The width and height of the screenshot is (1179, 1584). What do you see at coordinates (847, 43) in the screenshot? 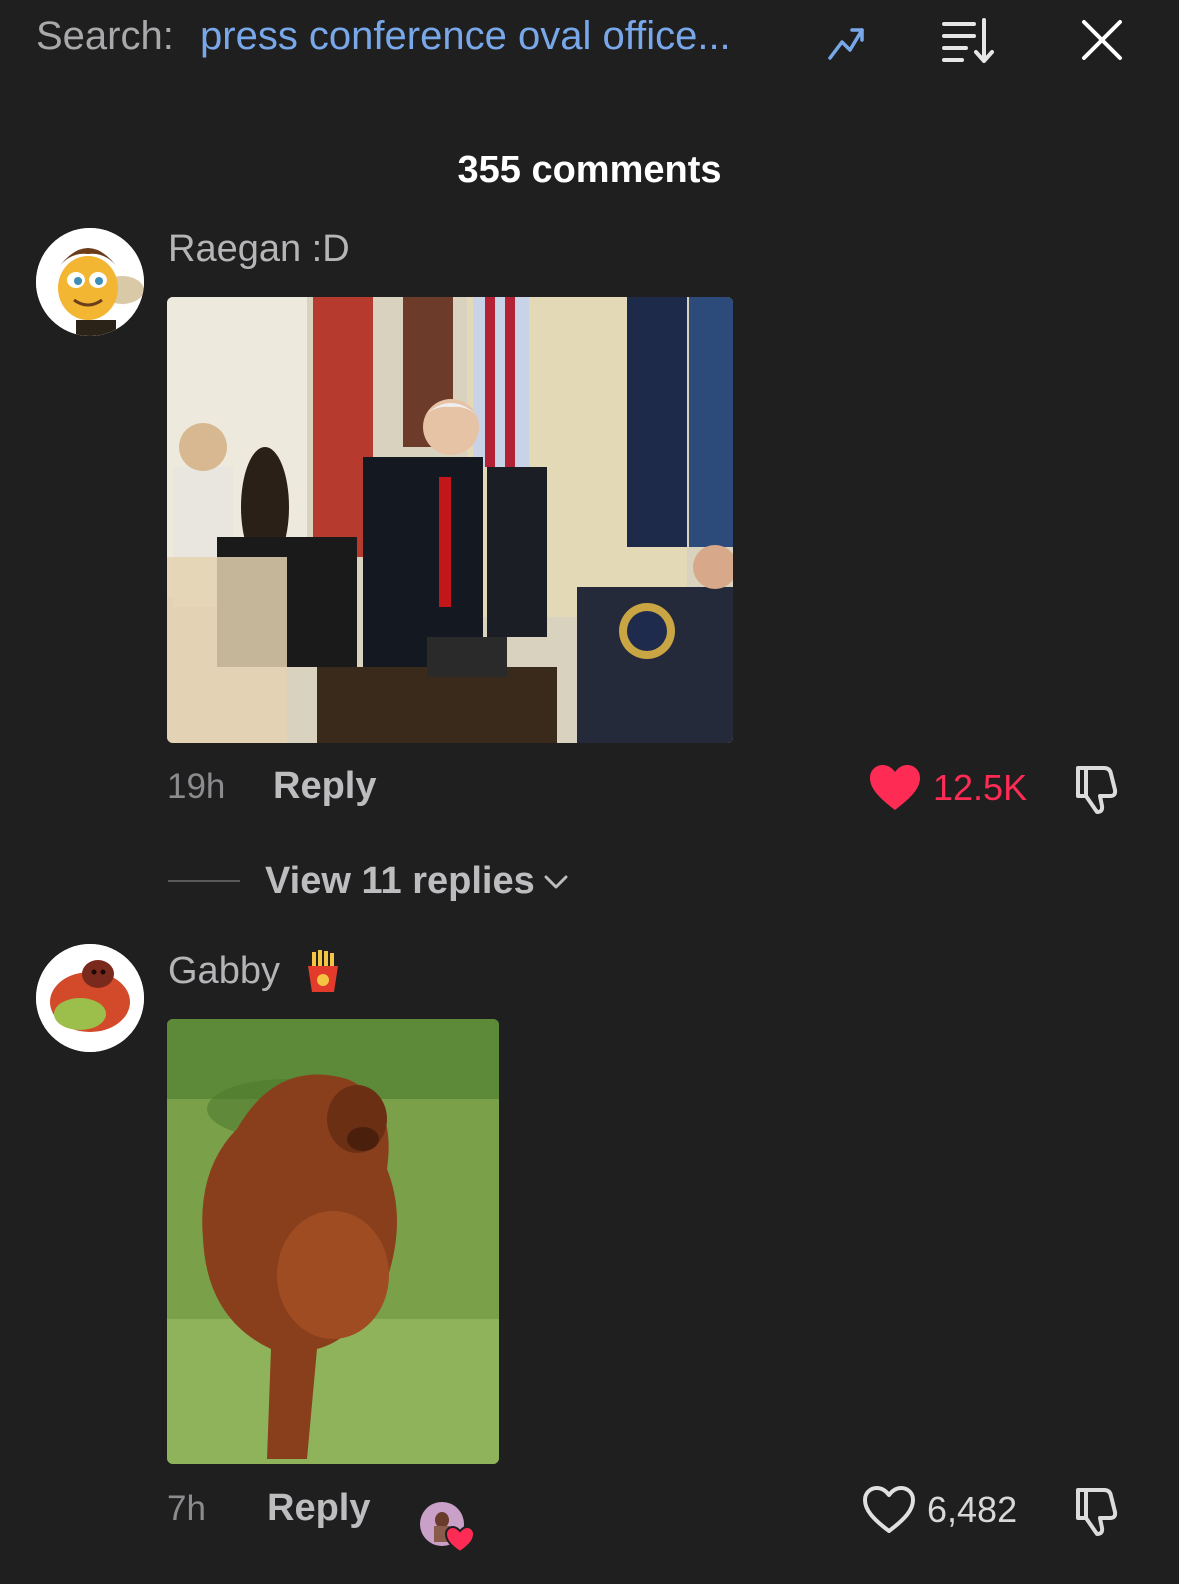
I see `trending-icon` at bounding box center [847, 43].